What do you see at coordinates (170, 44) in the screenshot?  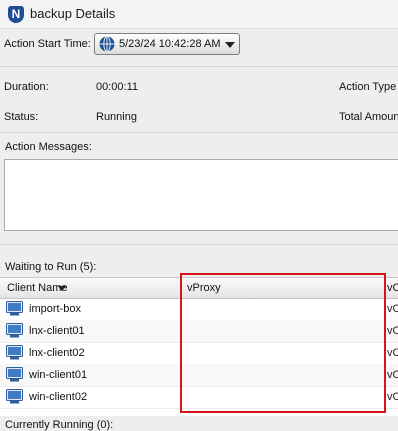 I see `action-start-time-value: 5/23/24 10:42:28 AM` at bounding box center [170, 44].